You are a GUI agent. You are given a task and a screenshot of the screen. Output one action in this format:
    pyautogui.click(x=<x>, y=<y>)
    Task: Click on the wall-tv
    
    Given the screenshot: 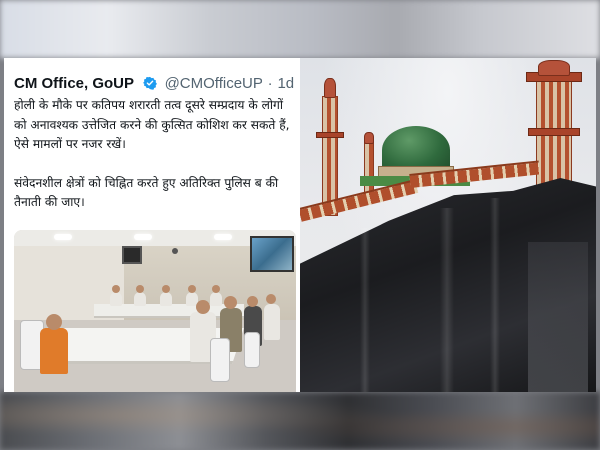 What is the action you would take?
    pyautogui.click(x=132, y=255)
    